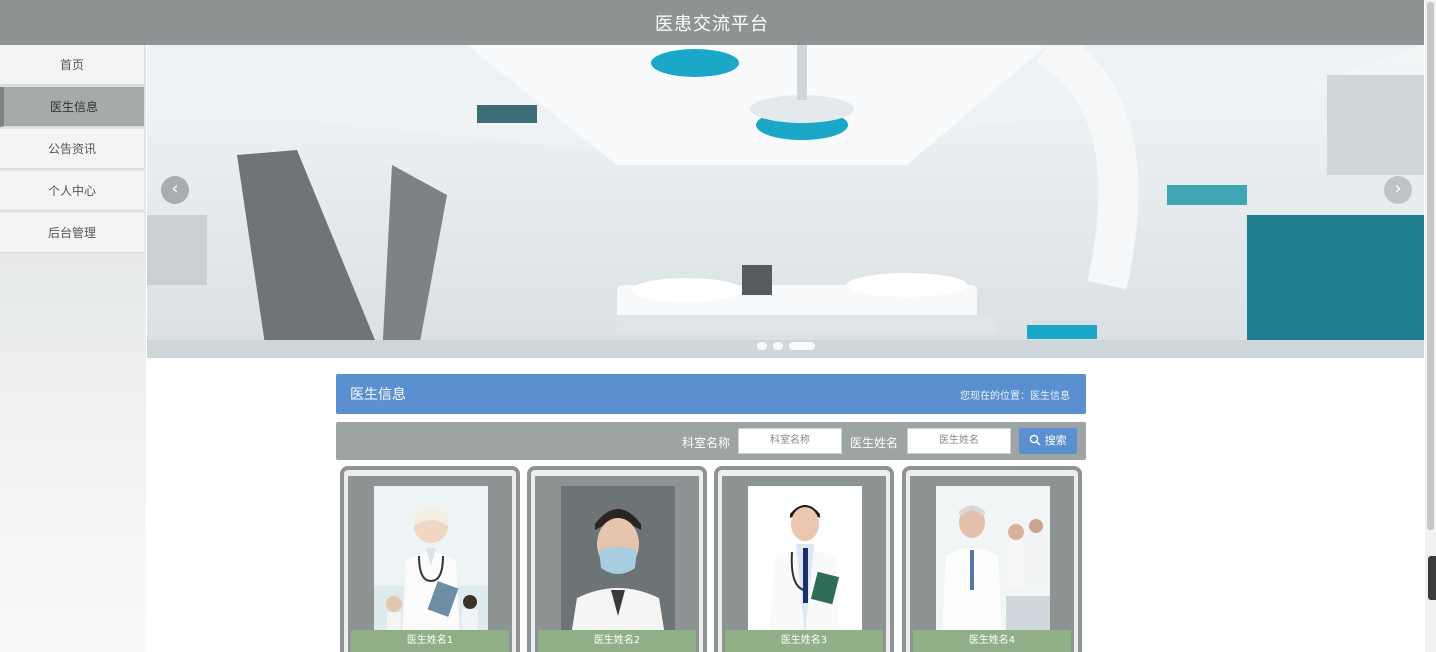 This screenshot has height=652, width=1436. I want to click on doctor-card-frame: 医生姓名3, so click(804, 564).